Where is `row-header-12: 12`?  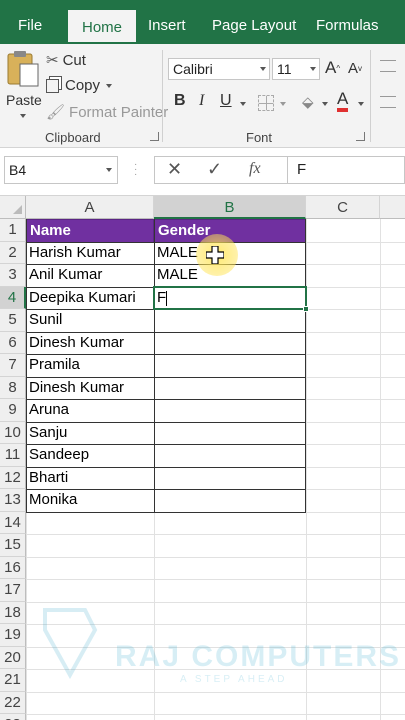
row-header-12: 12 is located at coordinates (13, 477).